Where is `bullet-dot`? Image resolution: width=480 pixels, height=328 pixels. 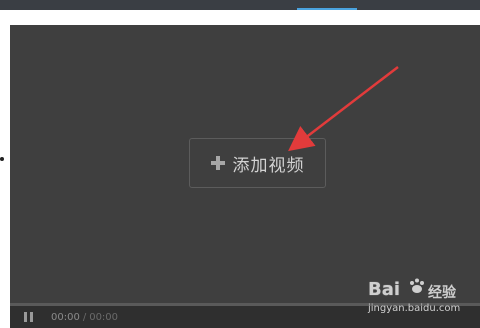 bullet-dot is located at coordinates (2, 159).